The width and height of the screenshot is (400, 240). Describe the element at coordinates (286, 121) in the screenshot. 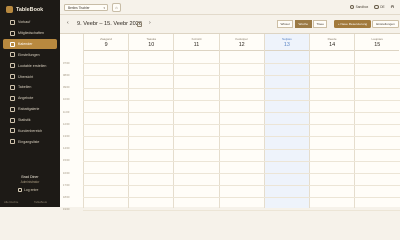

I see `day-column: Neljäss 13` at that location.